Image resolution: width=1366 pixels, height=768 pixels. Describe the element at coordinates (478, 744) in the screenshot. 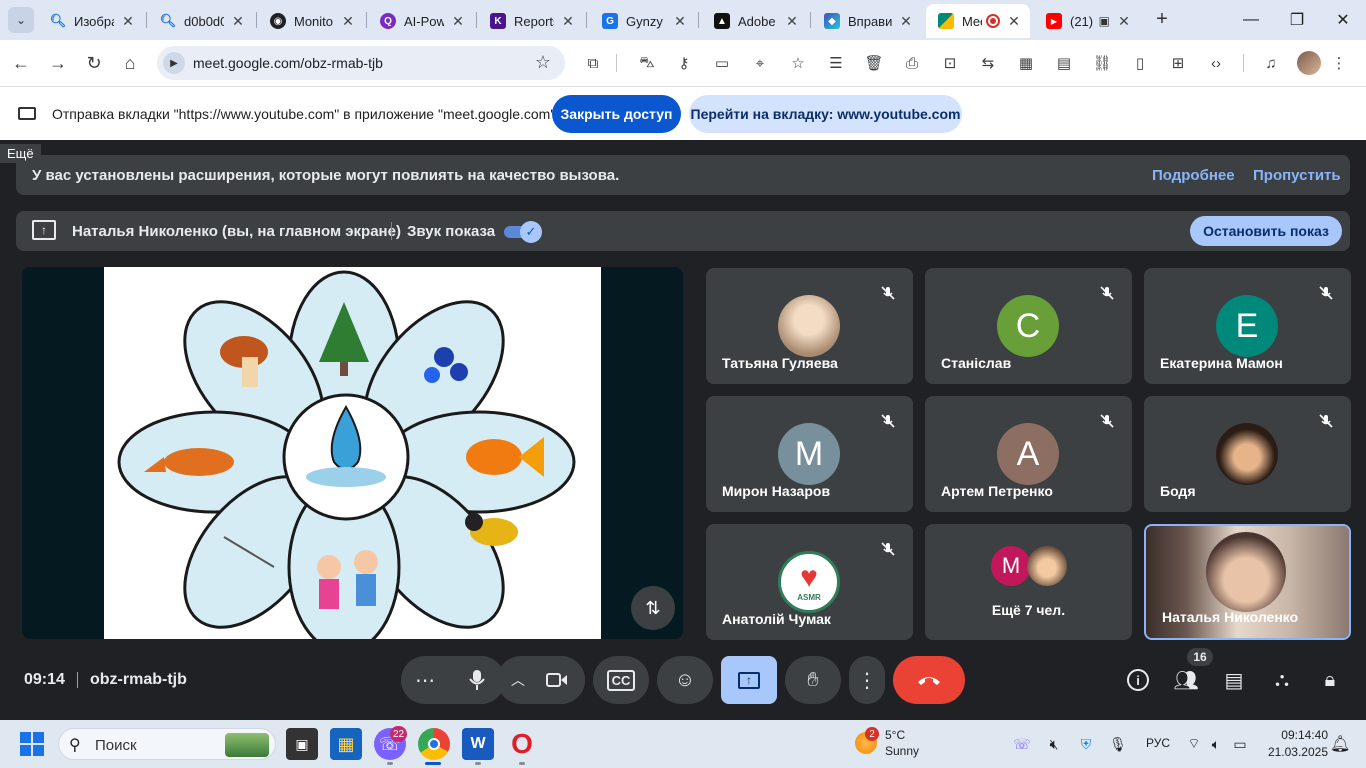

I see `word-icon: W` at that location.